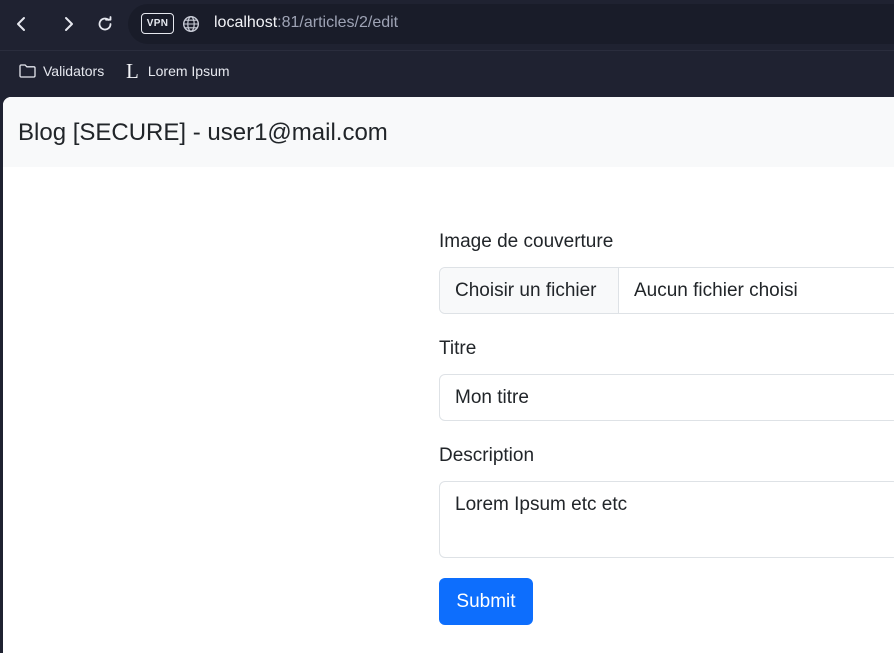  What do you see at coordinates (486, 601) in the screenshot?
I see `submit-button: Submit` at bounding box center [486, 601].